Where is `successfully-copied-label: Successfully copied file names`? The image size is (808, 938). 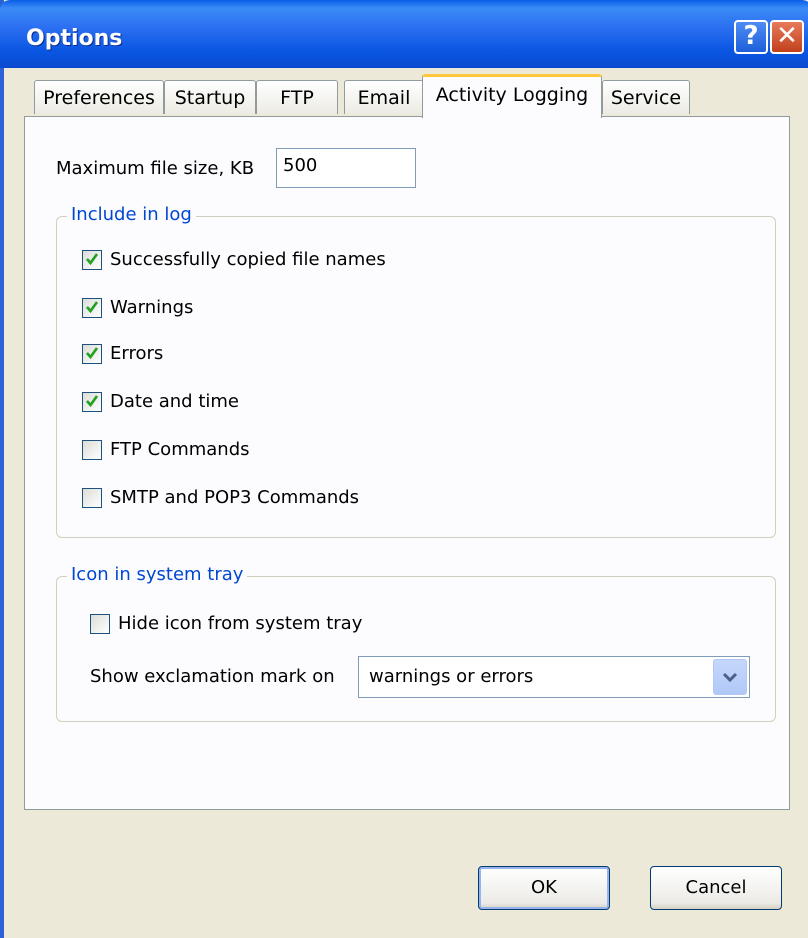
successfully-copied-label: Successfully copied file names is located at coordinates (248, 259).